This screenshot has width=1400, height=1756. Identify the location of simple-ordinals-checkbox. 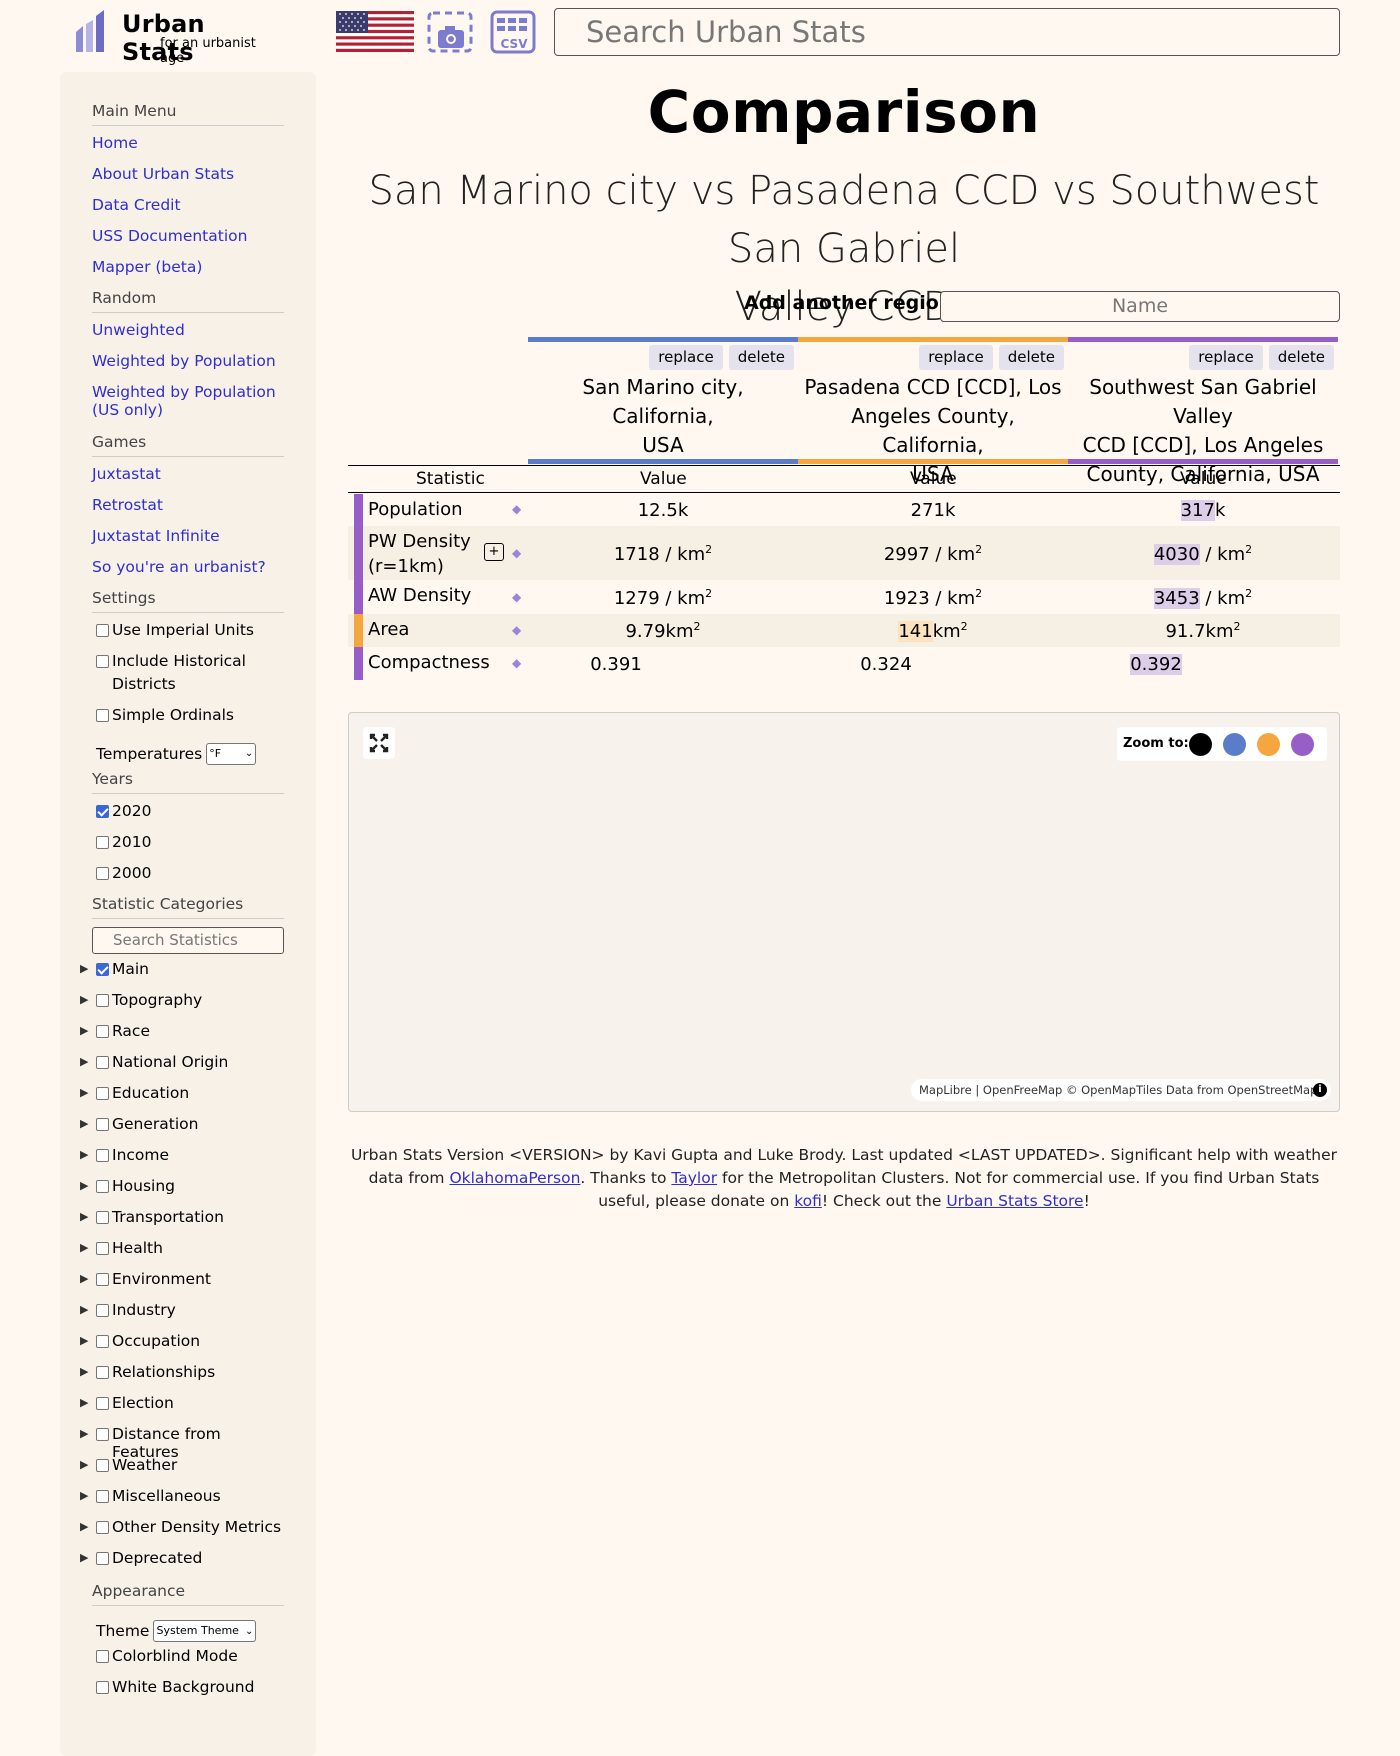
(102, 715).